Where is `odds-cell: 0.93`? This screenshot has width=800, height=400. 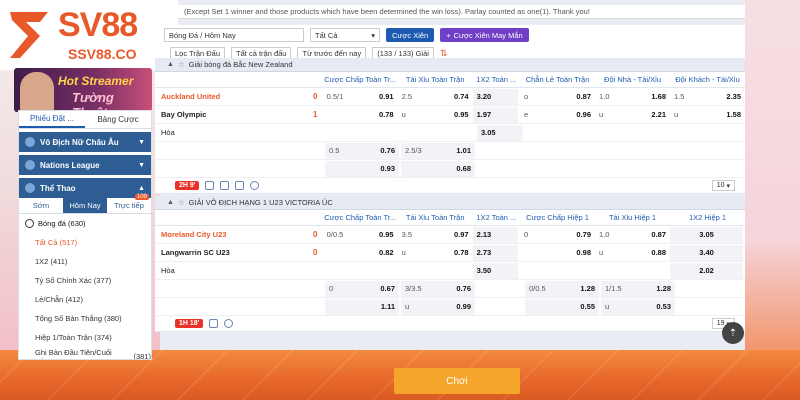
odds-cell: 0.93 is located at coordinates (363, 168).